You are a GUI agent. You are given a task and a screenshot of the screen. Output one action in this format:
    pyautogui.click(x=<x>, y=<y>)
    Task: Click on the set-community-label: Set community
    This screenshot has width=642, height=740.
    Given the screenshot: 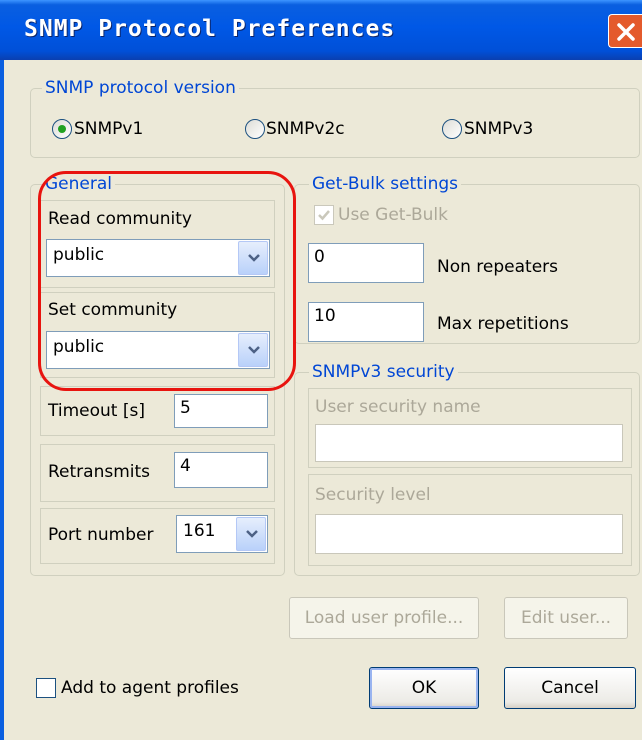 What is the action you would take?
    pyautogui.click(x=113, y=310)
    